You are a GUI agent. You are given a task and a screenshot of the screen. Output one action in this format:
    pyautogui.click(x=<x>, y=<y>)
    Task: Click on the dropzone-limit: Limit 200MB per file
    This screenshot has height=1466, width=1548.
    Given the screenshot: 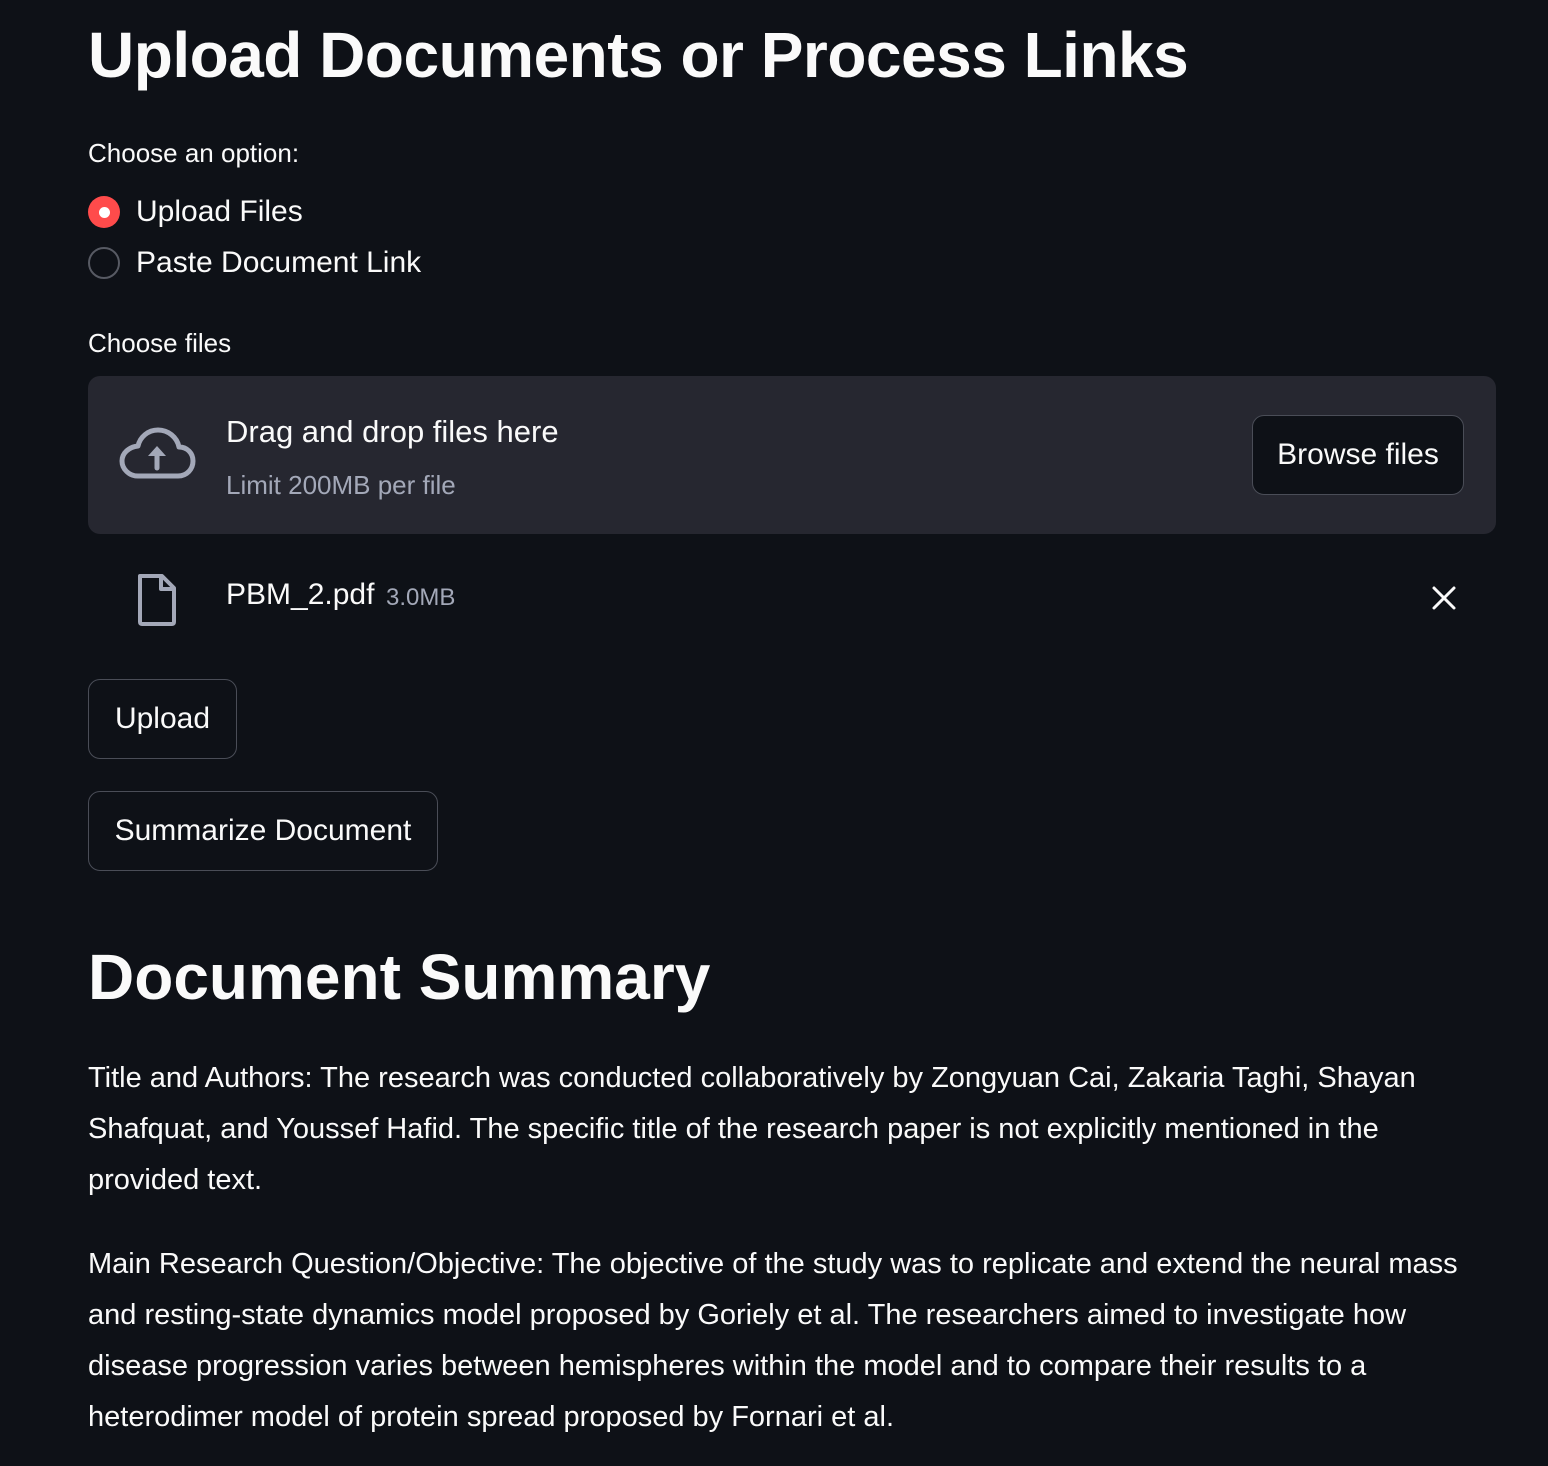 What is the action you would take?
    pyautogui.click(x=341, y=485)
    